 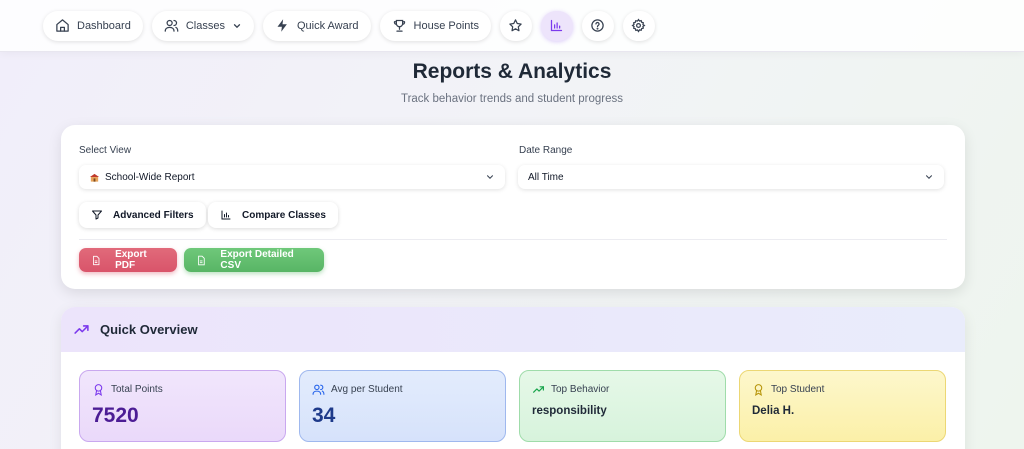 I want to click on star-icon, so click(x=516, y=25).